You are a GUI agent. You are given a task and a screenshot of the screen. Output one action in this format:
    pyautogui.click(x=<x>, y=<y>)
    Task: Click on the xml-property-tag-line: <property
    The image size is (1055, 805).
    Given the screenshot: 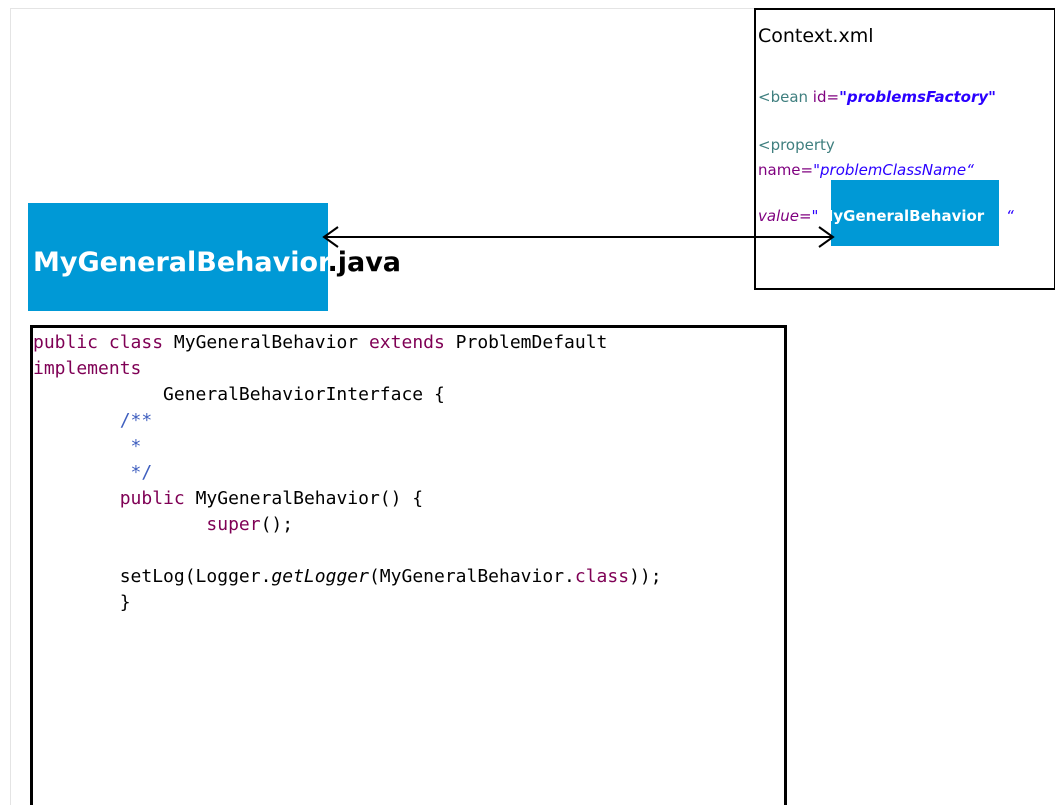 What is the action you would take?
    pyautogui.click(x=796, y=145)
    